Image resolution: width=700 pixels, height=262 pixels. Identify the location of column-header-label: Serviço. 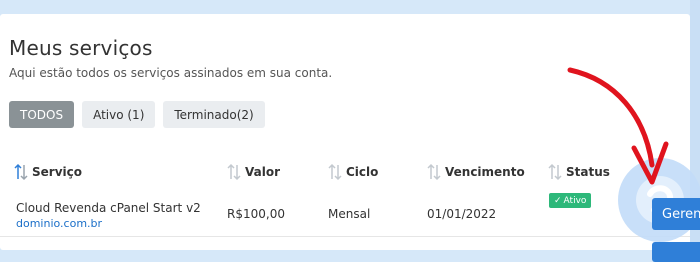
(57, 172).